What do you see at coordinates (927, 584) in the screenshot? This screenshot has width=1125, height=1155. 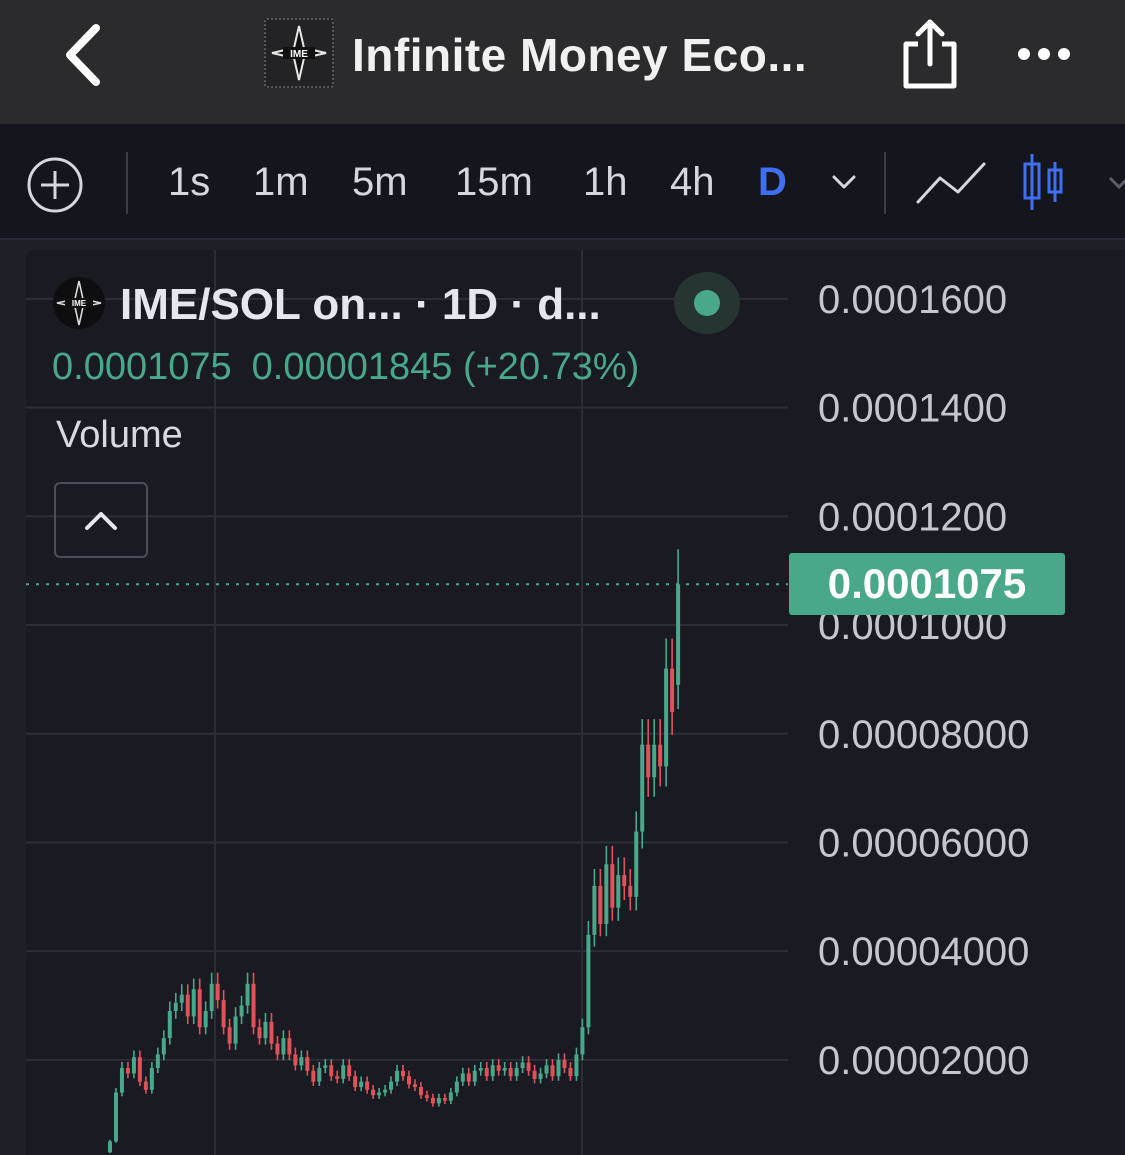 I see `current-price-tag: 0.0001075` at bounding box center [927, 584].